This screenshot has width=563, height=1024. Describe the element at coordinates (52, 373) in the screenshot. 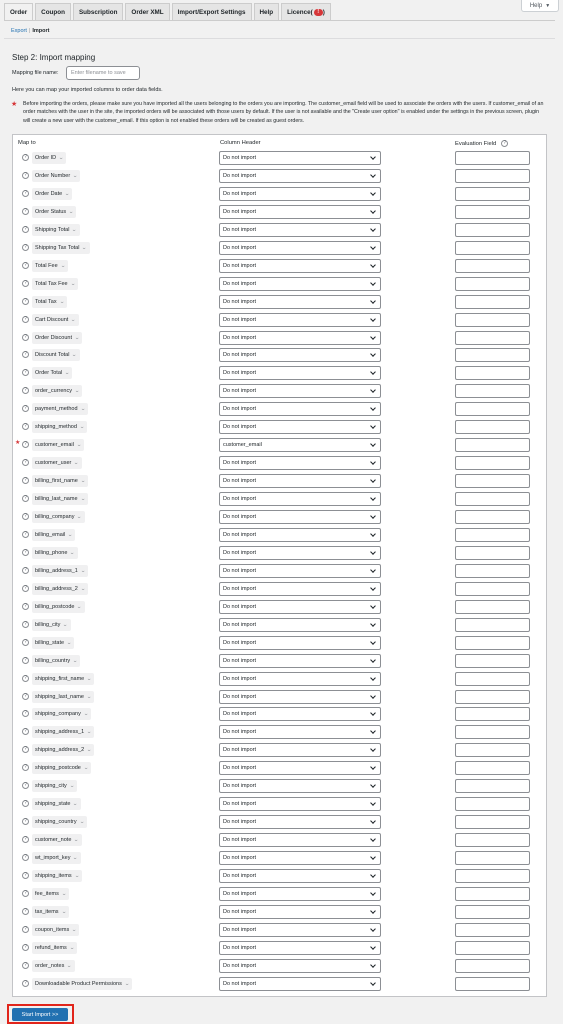

I see `field-name-pill: Order Total ⌄` at that location.